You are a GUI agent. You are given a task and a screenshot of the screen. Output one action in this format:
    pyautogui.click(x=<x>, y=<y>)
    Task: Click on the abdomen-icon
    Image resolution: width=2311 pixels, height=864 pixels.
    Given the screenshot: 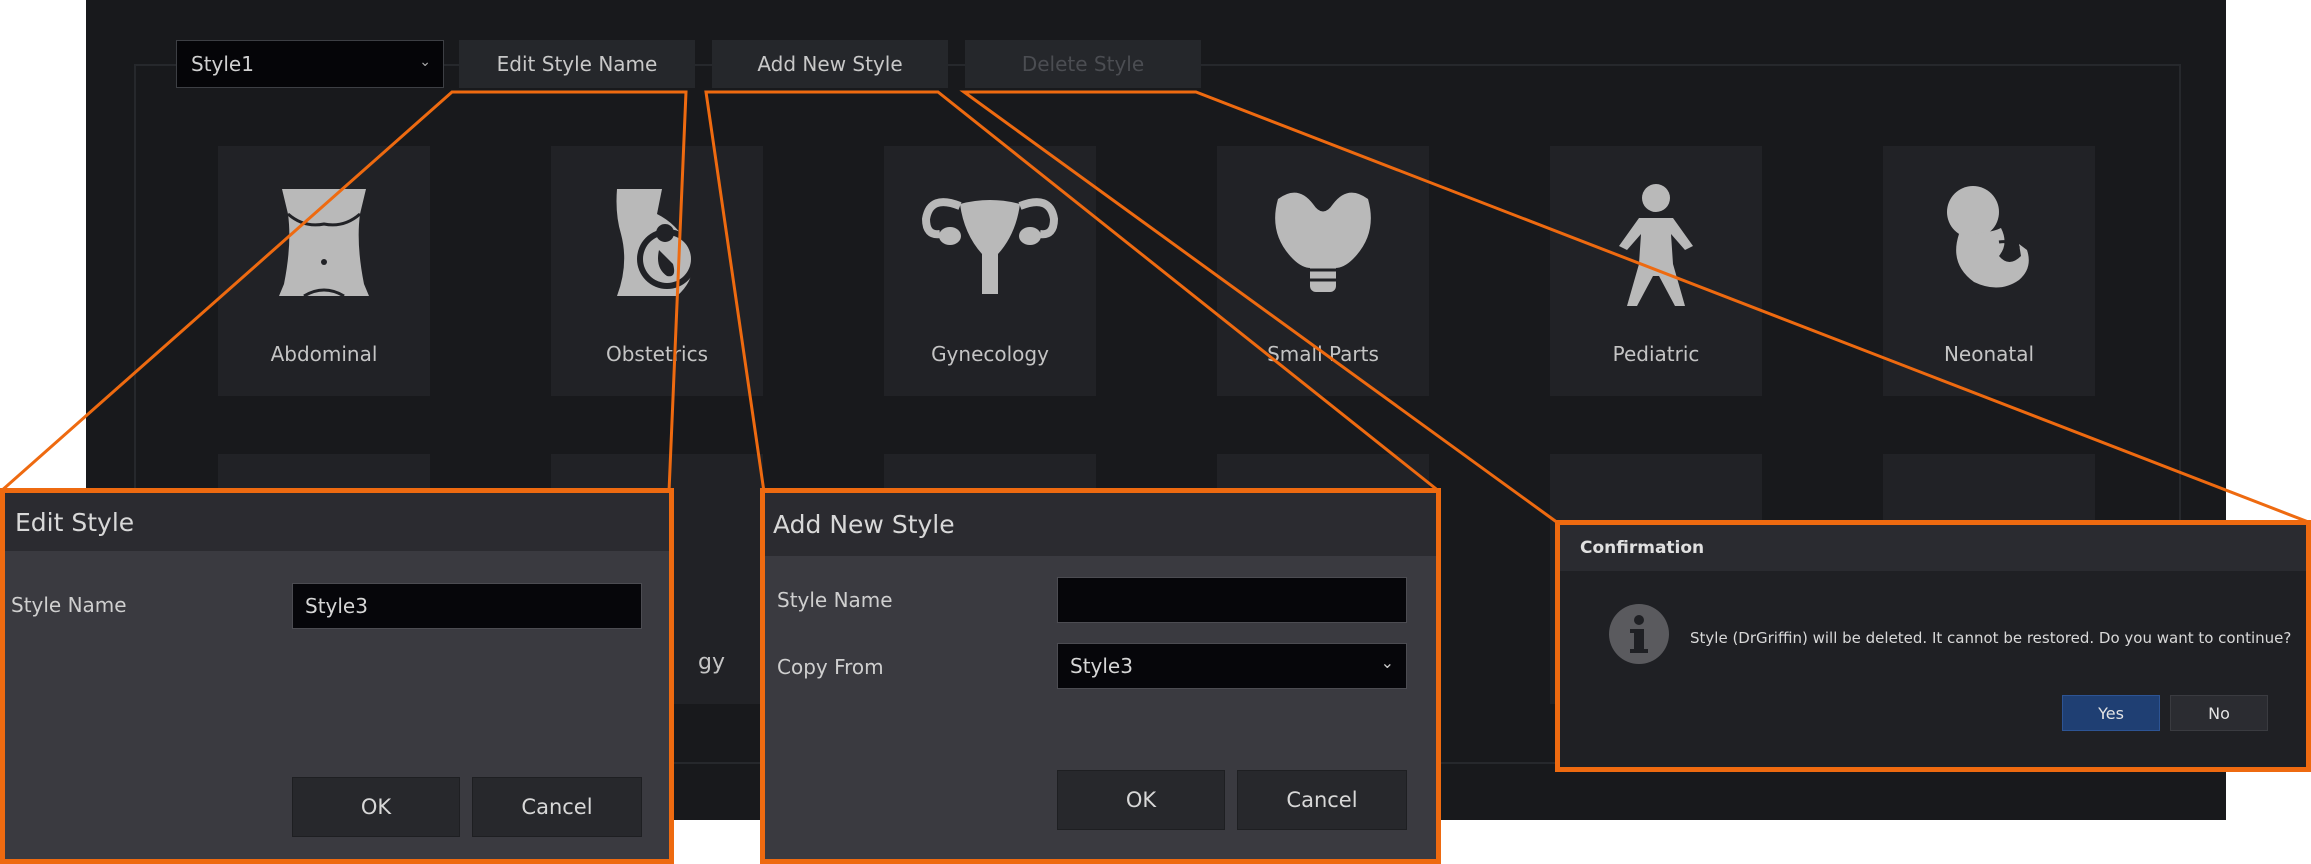 What is the action you would take?
    pyautogui.click(x=324, y=243)
    